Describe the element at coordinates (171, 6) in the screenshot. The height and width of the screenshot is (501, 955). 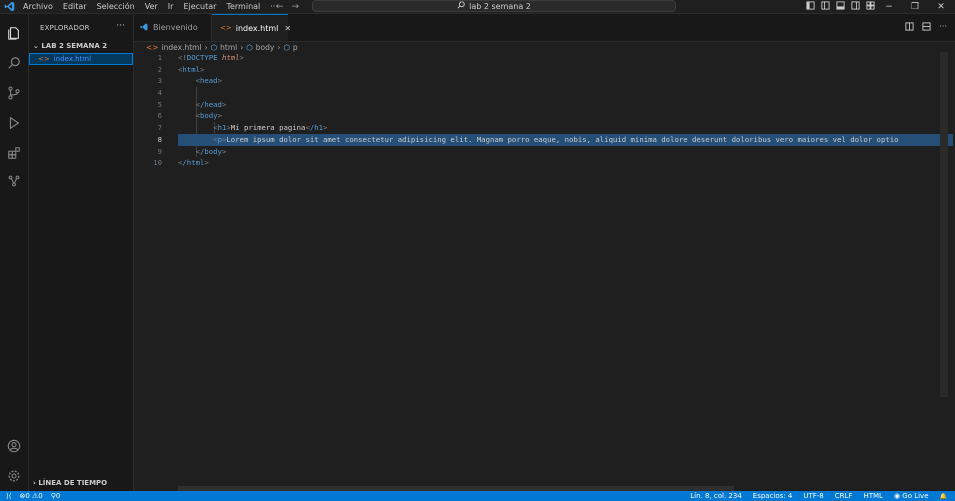
I see `menu-ir: Ir` at that location.